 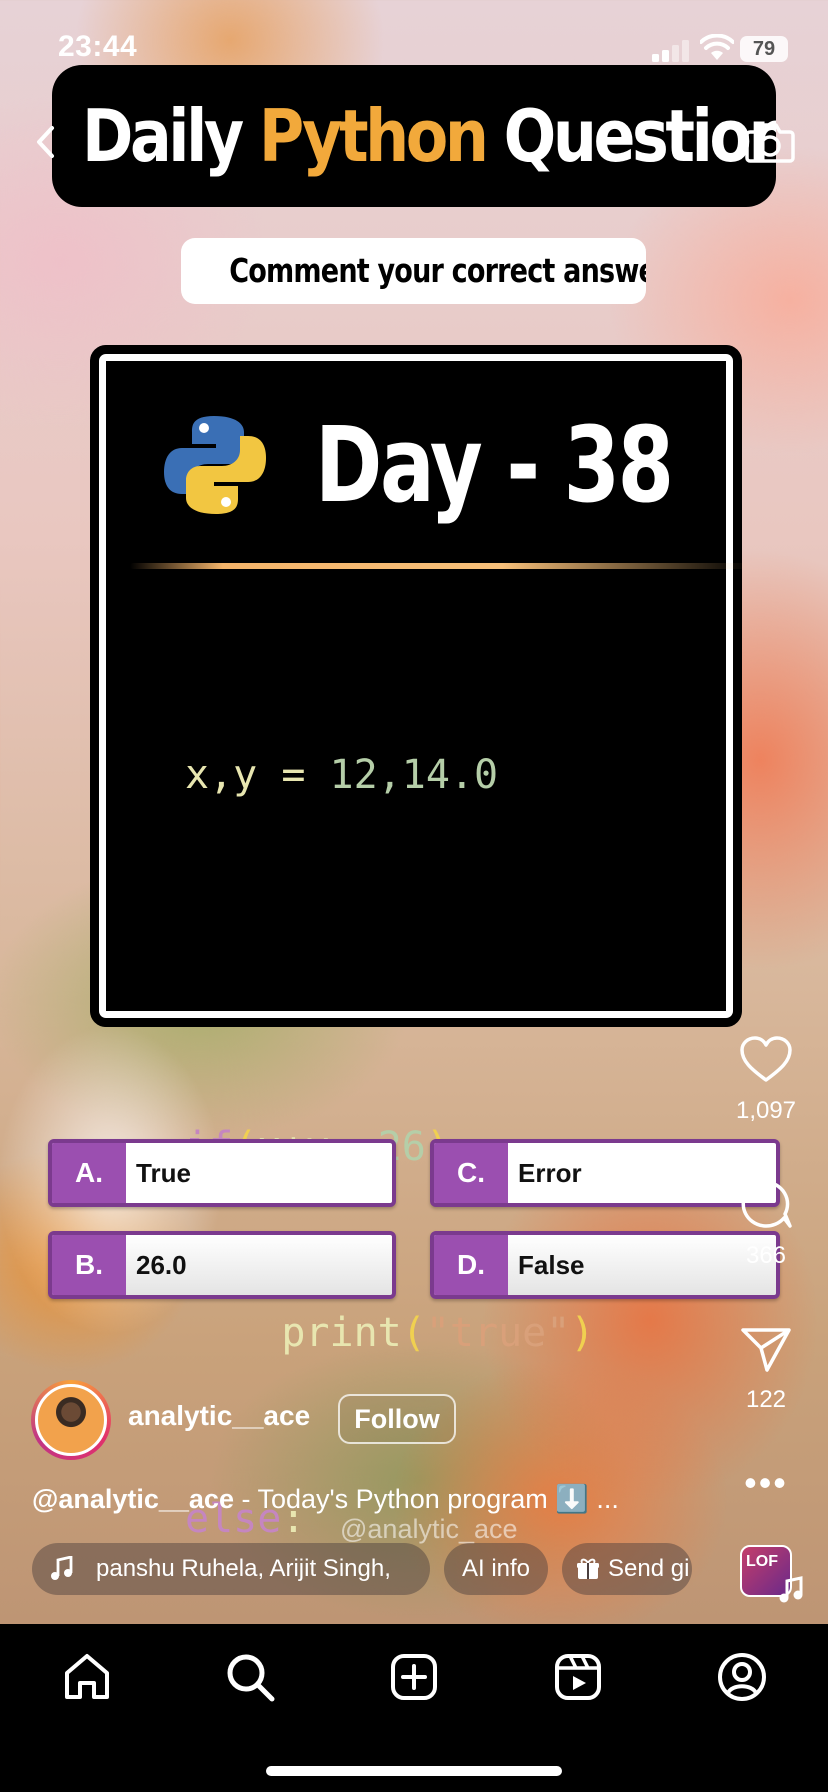 What do you see at coordinates (429, 1529) in the screenshot?
I see `watermark: @analytic_ace` at bounding box center [429, 1529].